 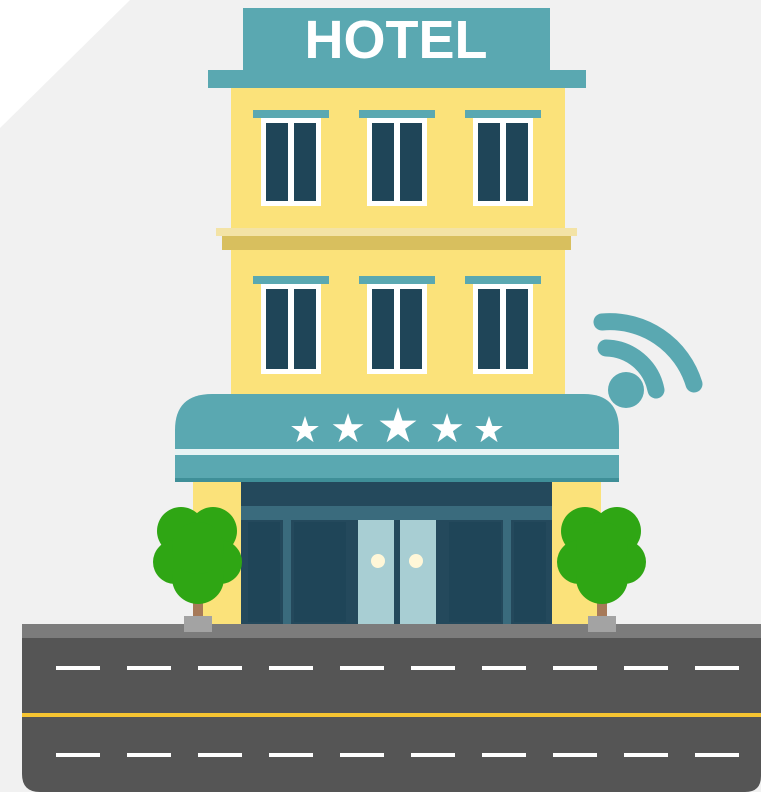 What do you see at coordinates (391, 631) in the screenshot?
I see `curb` at bounding box center [391, 631].